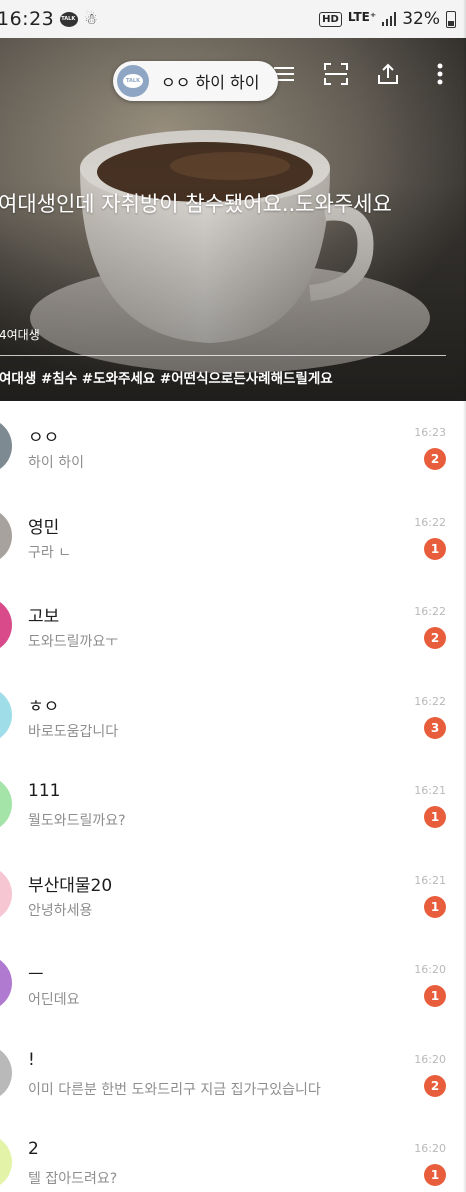  What do you see at coordinates (70, 885) in the screenshot?
I see `chat-name: 부산대물20` at bounding box center [70, 885].